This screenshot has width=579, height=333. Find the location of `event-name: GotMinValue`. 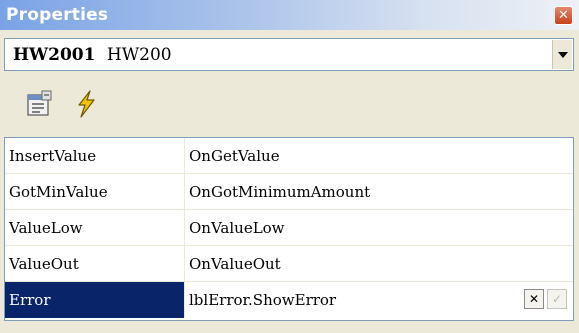

event-name: GotMinValue is located at coordinates (95, 191).